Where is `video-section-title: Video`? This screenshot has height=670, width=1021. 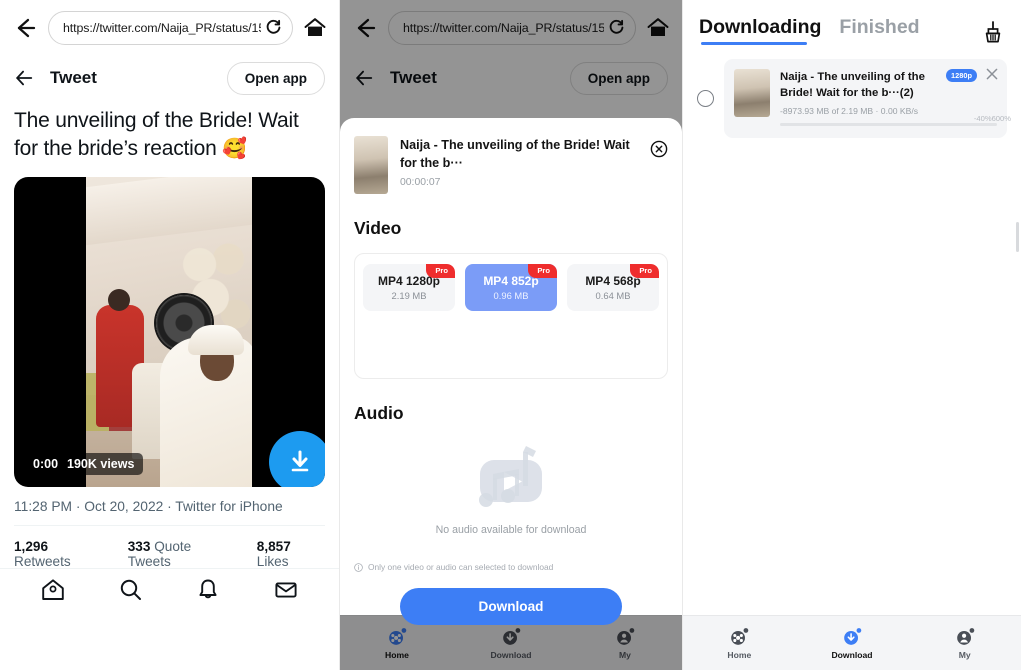
video-section-title: Video is located at coordinates (378, 228).